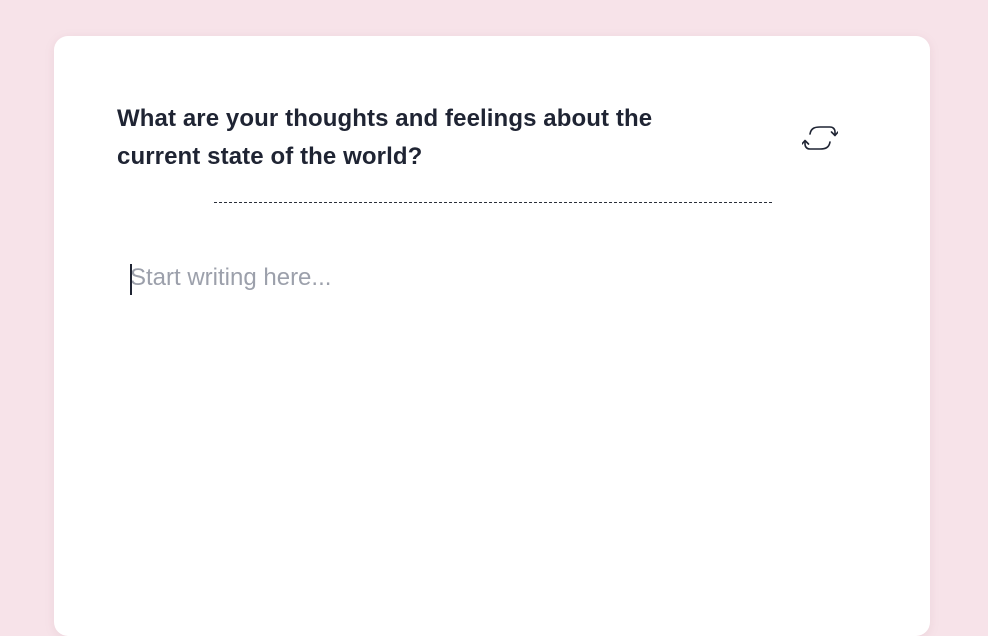  I want to click on text-cursor, so click(131, 279).